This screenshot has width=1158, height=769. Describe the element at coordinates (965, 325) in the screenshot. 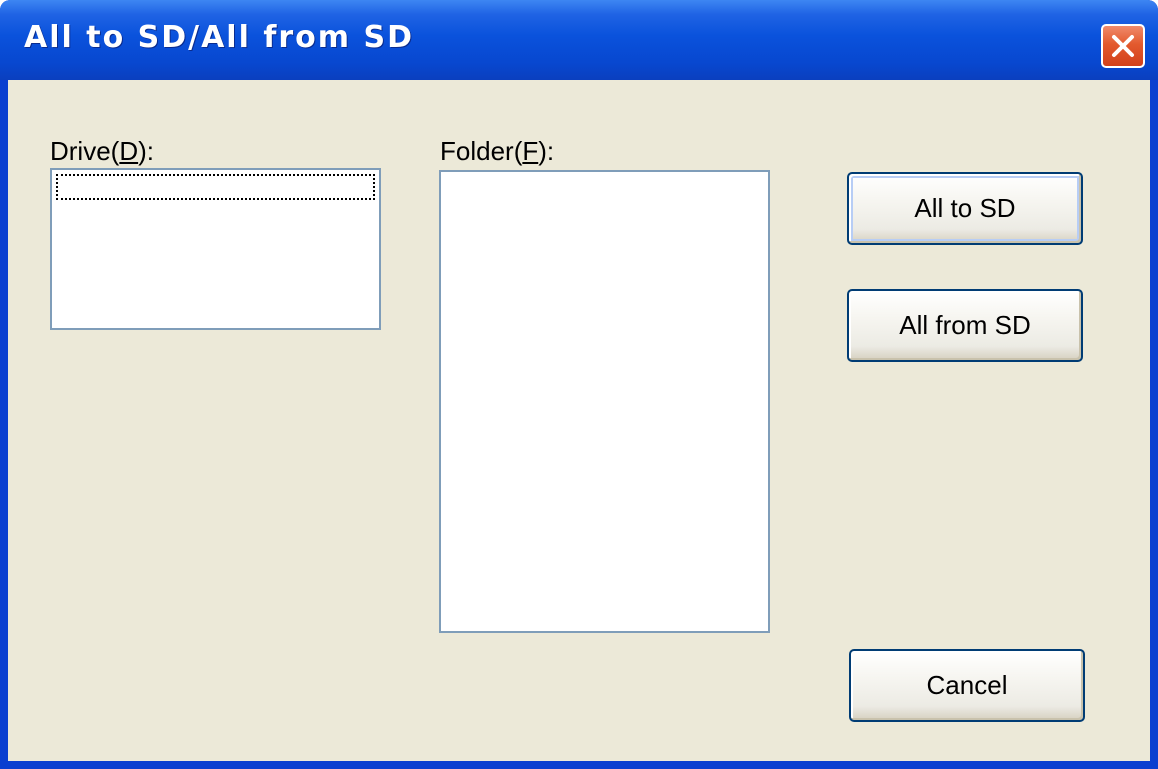

I see `all-from-sd-button: All from SD` at that location.